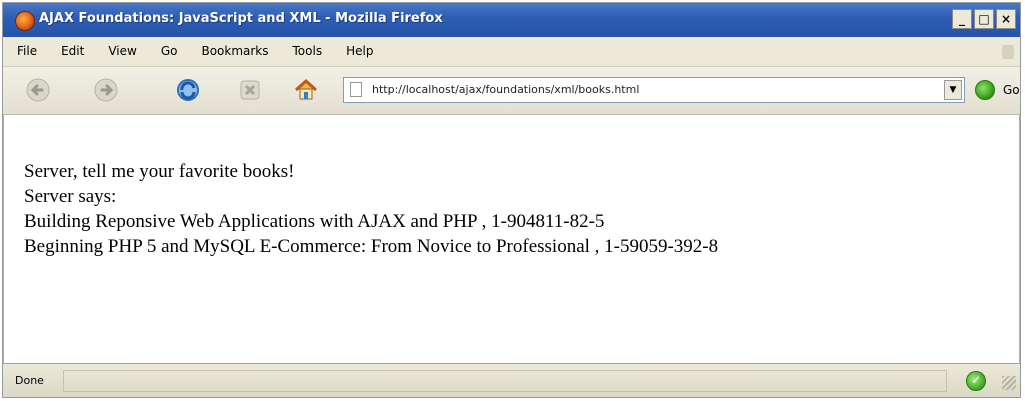  Describe the element at coordinates (122, 47) in the screenshot. I see `menu-view: View` at that location.